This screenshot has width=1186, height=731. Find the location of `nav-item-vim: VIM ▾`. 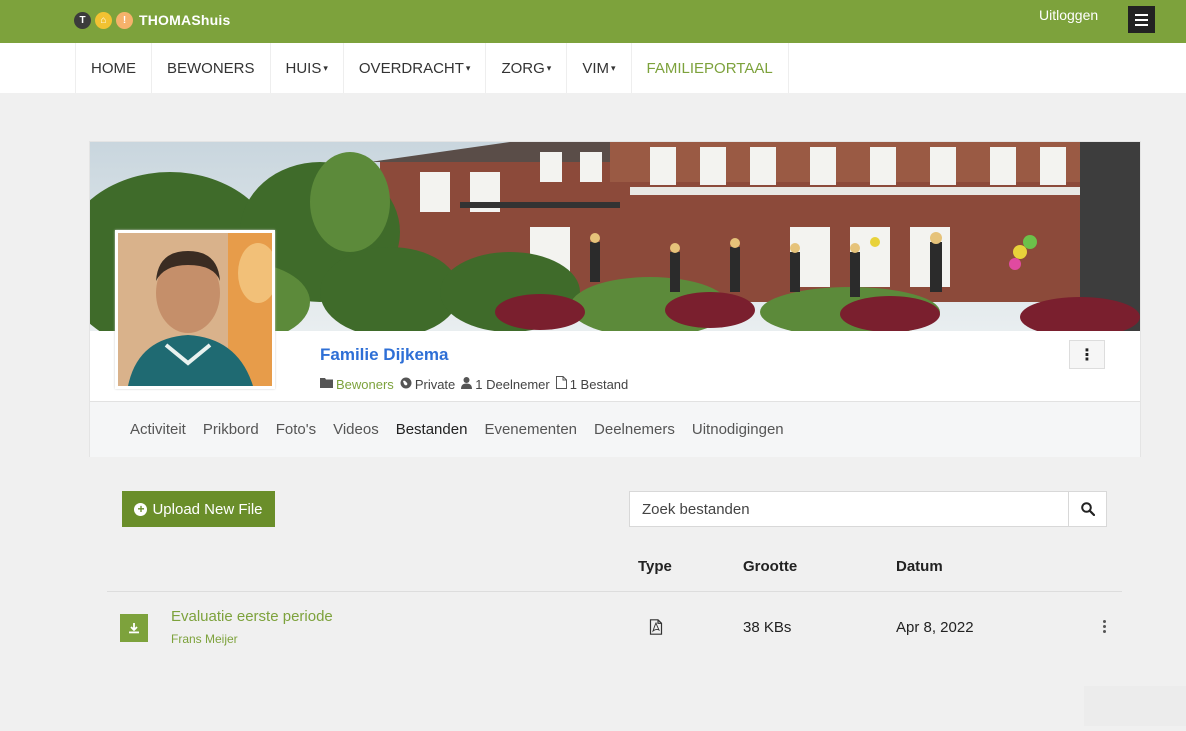

nav-item-vim: VIM ▾ is located at coordinates (598, 68).